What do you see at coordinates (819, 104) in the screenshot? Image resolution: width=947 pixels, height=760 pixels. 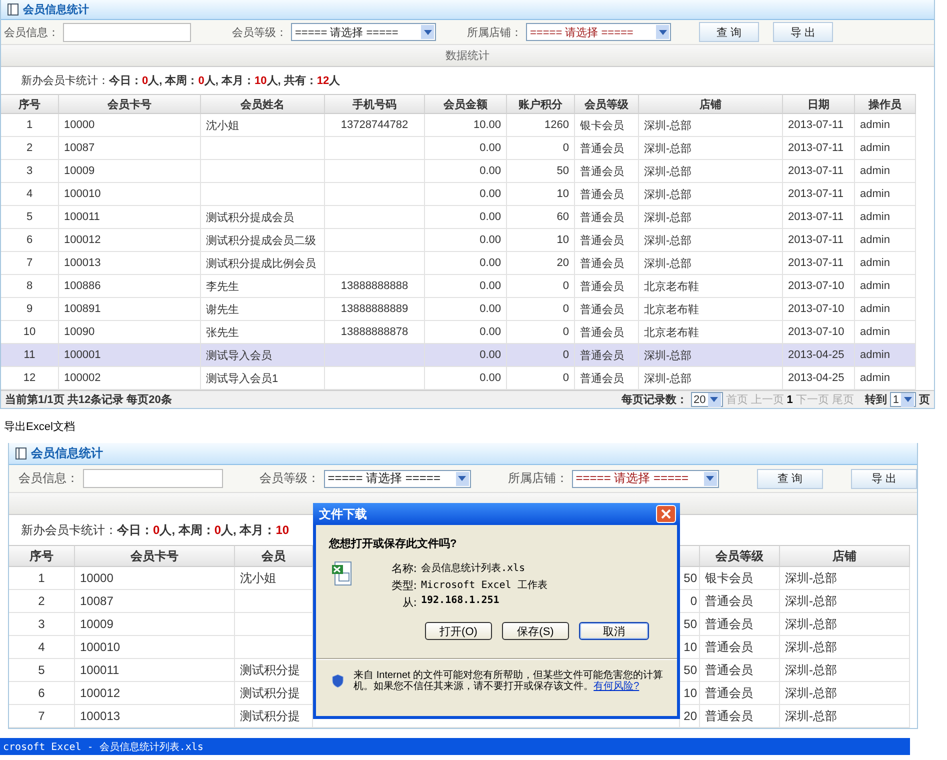 I see `column-header: 日期` at bounding box center [819, 104].